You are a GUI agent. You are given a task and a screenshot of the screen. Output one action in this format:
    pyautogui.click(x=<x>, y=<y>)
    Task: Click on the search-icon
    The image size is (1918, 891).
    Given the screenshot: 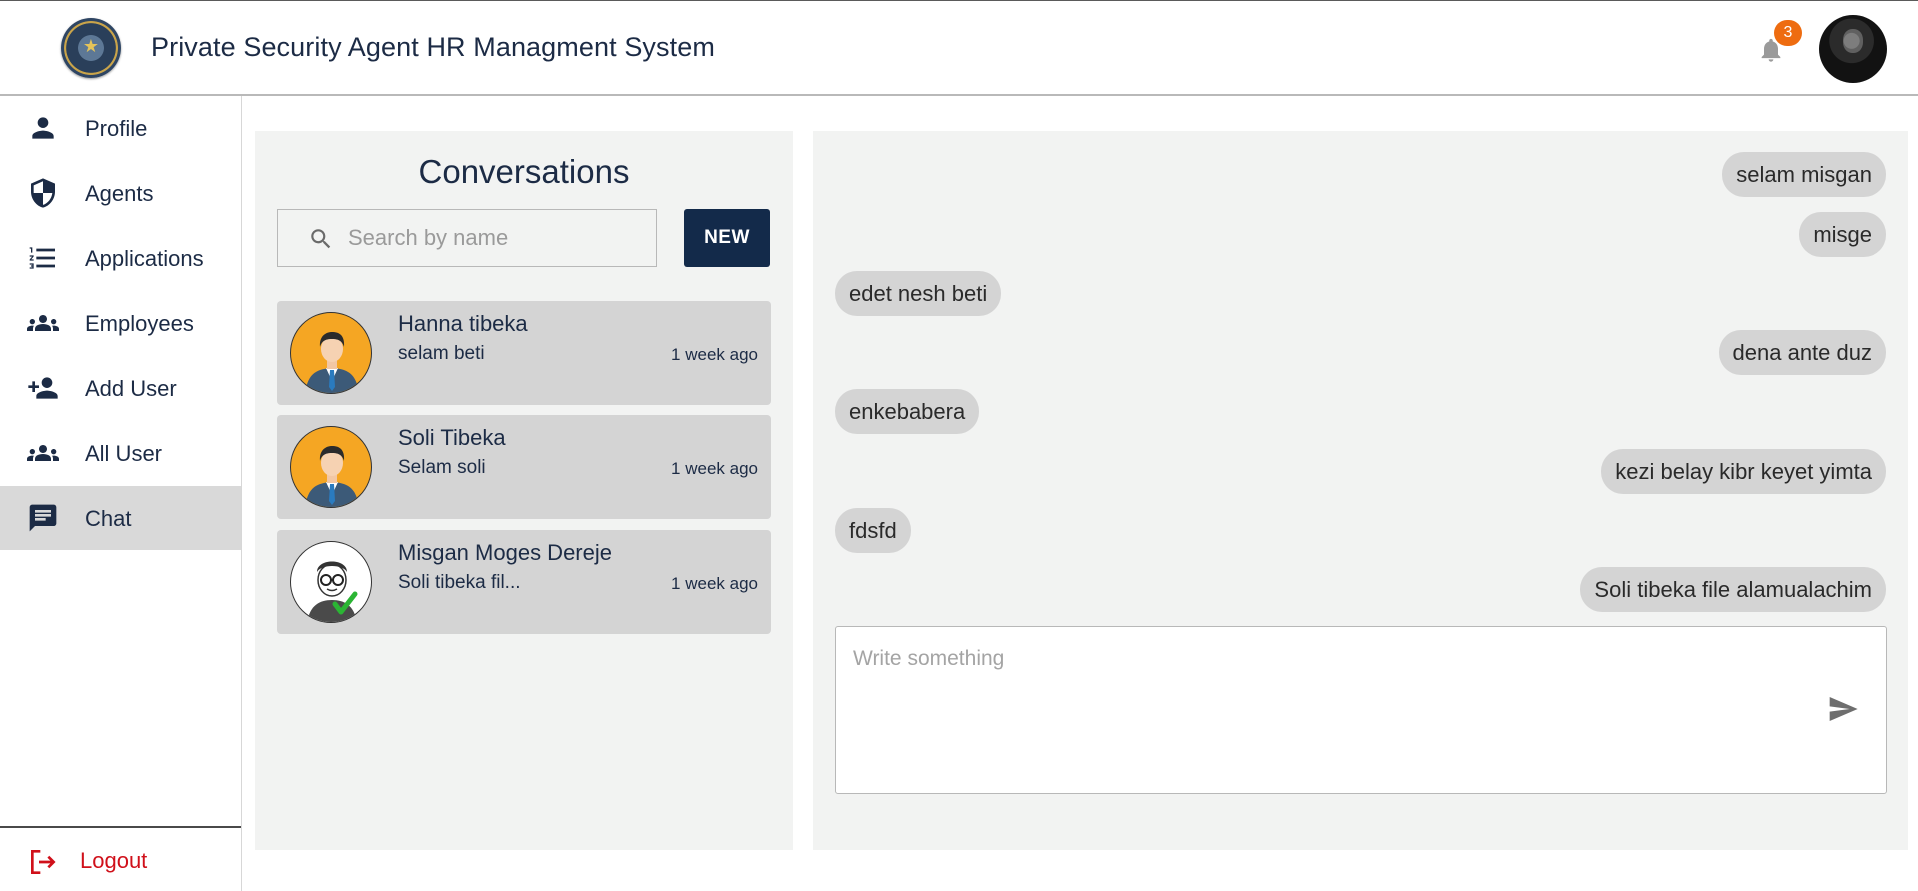 What is the action you would take?
    pyautogui.click(x=321, y=239)
    